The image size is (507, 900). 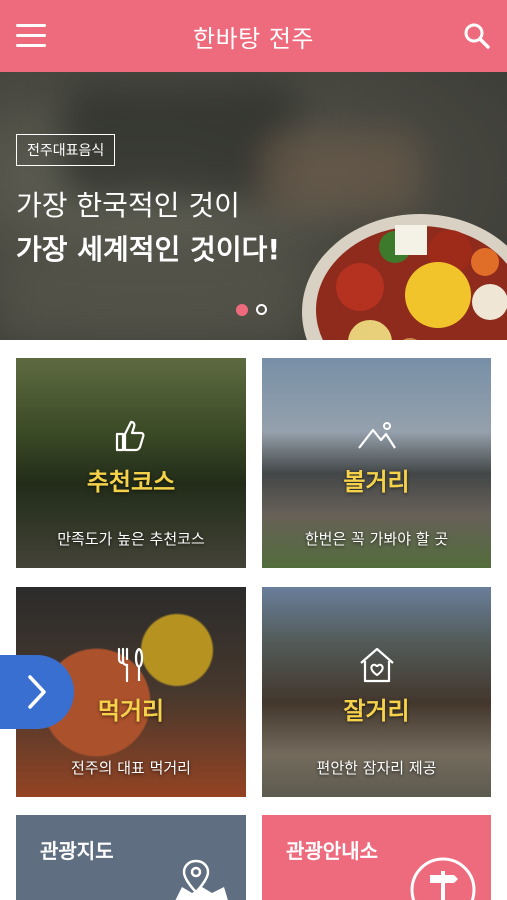 I want to click on map-pin-icon, so click(x=201, y=879).